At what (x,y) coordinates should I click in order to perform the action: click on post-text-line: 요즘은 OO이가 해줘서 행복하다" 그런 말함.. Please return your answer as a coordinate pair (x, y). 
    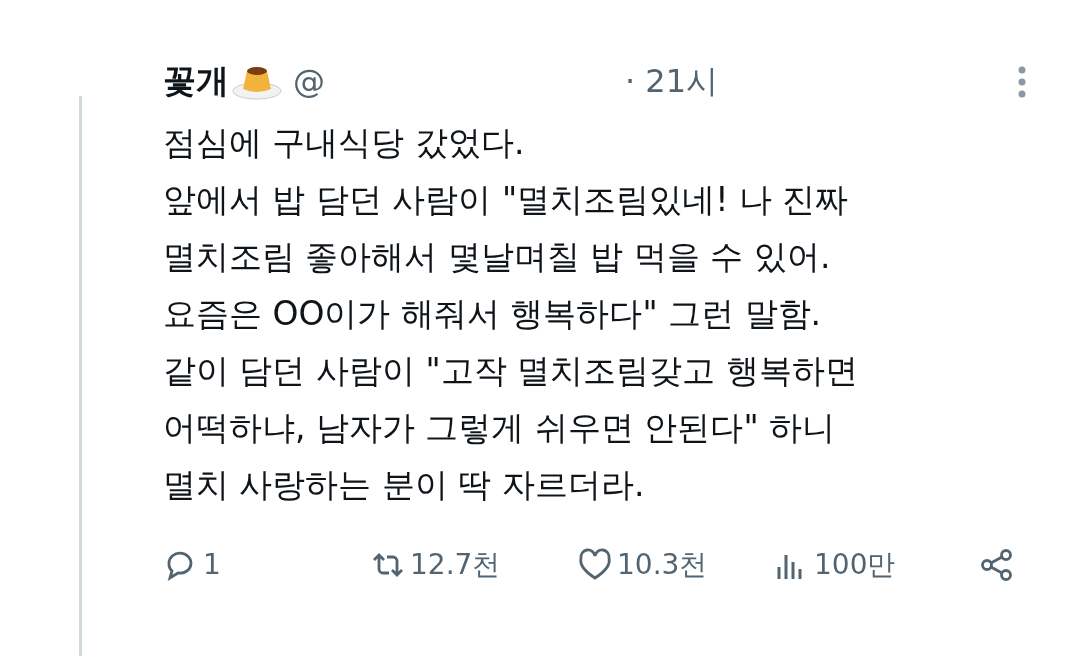
    Looking at the image, I should click on (493, 314).